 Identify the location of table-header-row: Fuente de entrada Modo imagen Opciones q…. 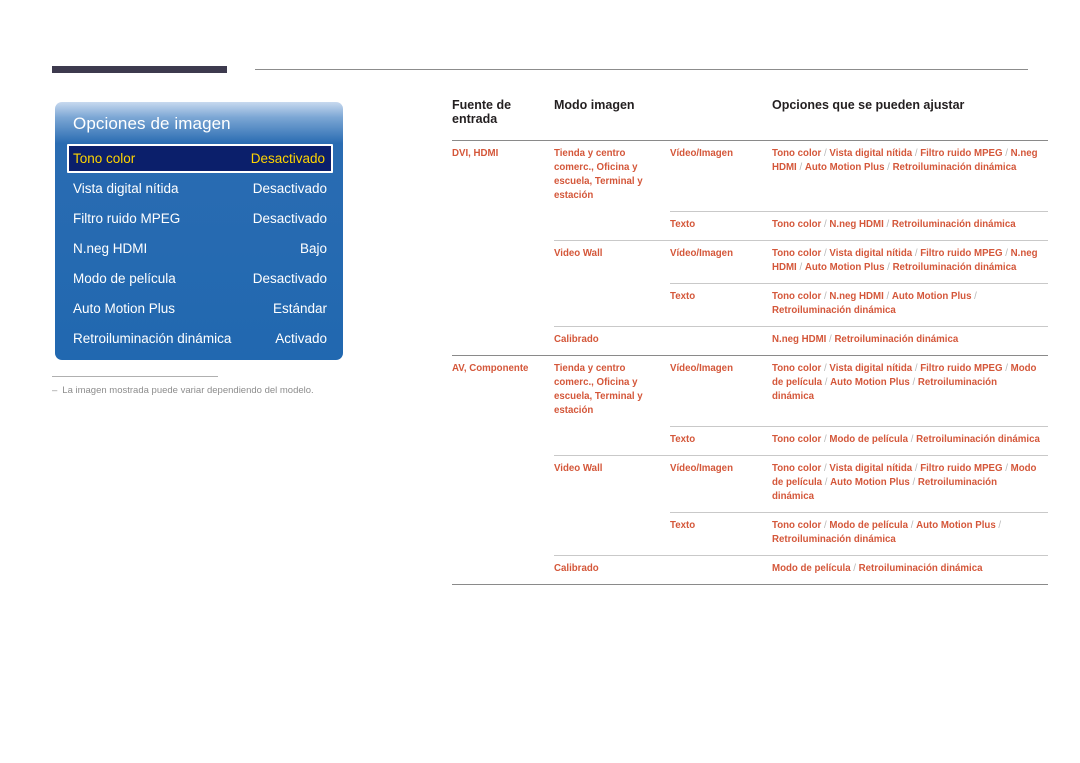
(750, 119).